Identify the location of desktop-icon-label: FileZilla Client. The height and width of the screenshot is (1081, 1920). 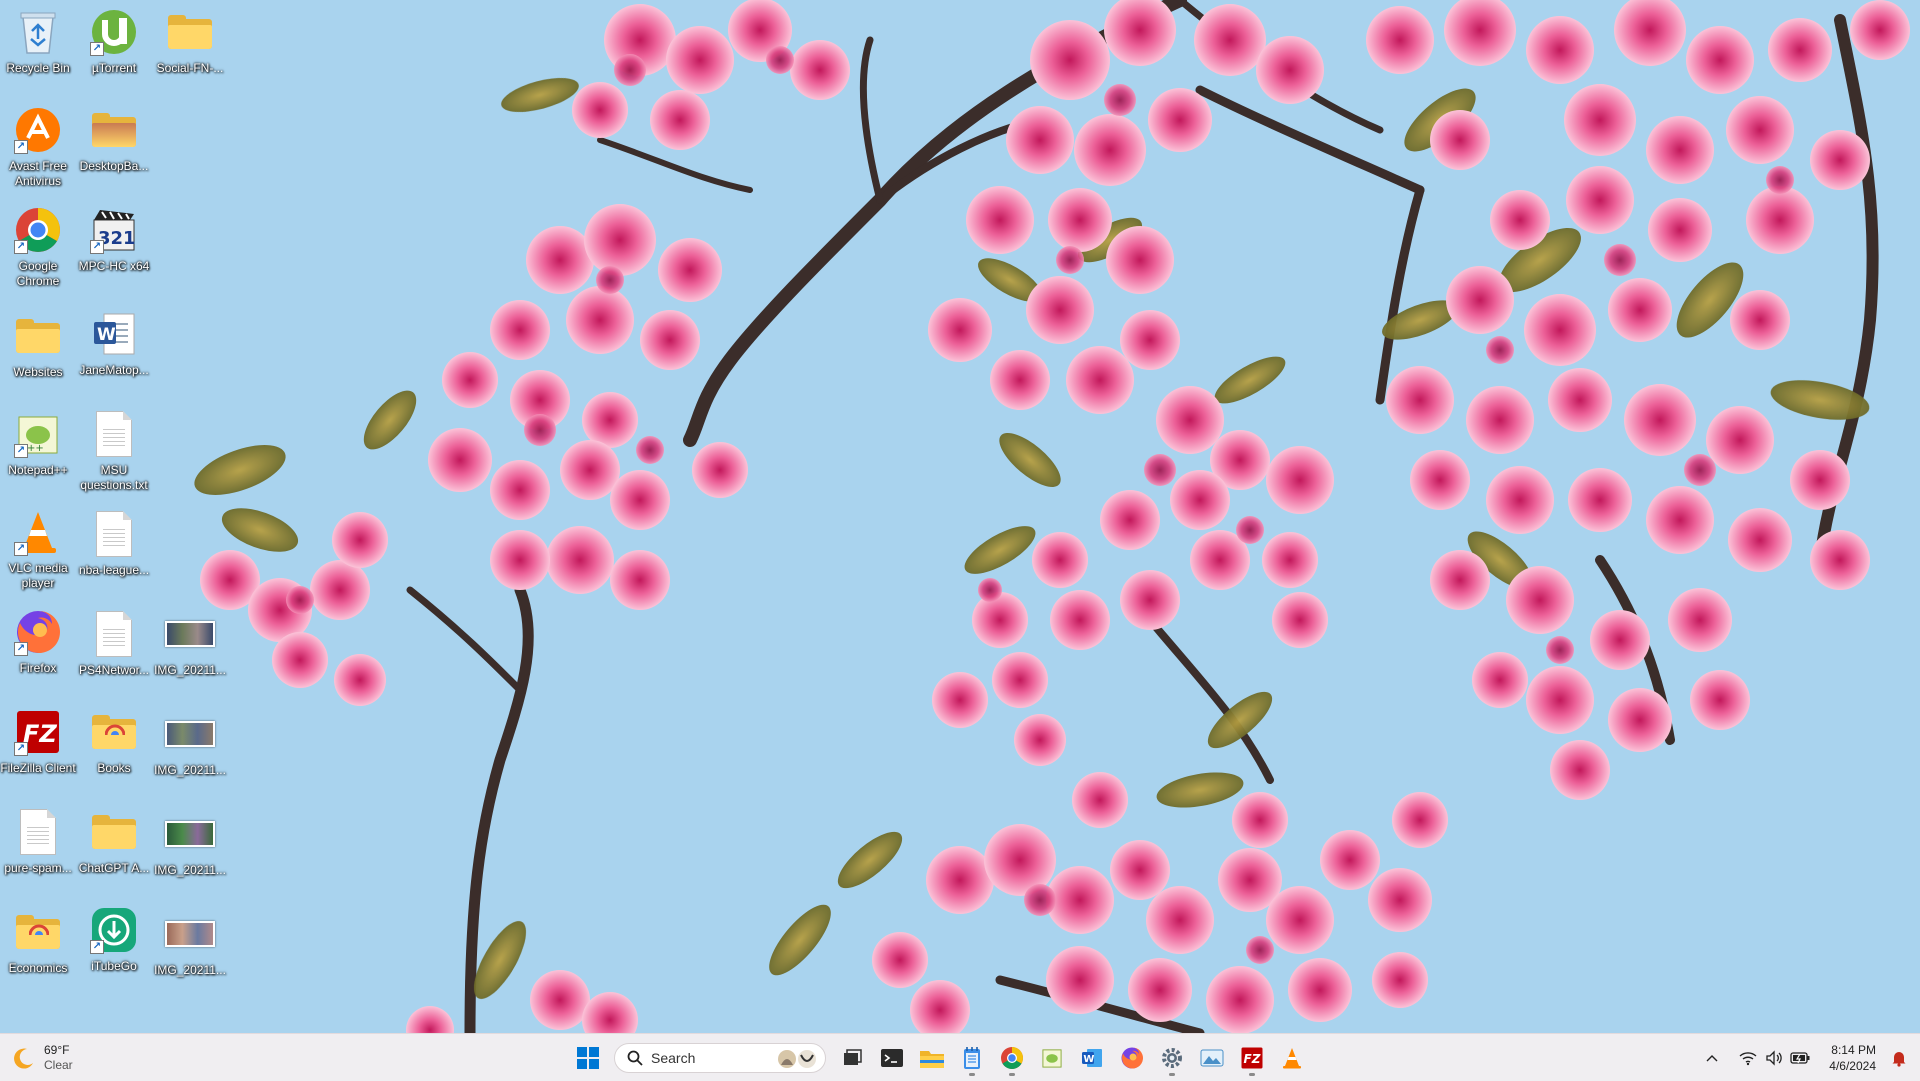
(38, 768).